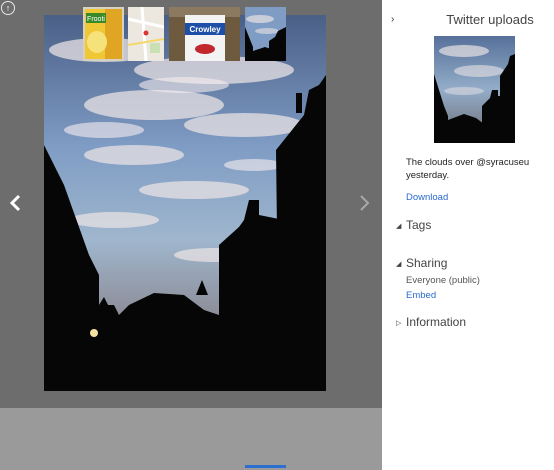 This screenshot has height=470, width=554. Describe the element at coordinates (191, 439) in the screenshot. I see `filmstrip` at that location.